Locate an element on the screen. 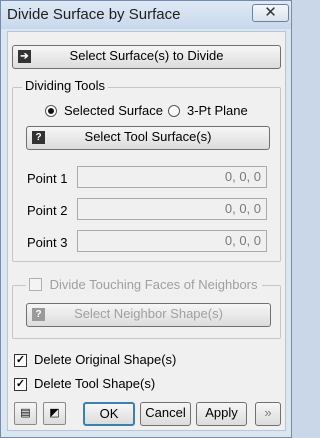  radio-selected-surface is located at coordinates (51, 111).